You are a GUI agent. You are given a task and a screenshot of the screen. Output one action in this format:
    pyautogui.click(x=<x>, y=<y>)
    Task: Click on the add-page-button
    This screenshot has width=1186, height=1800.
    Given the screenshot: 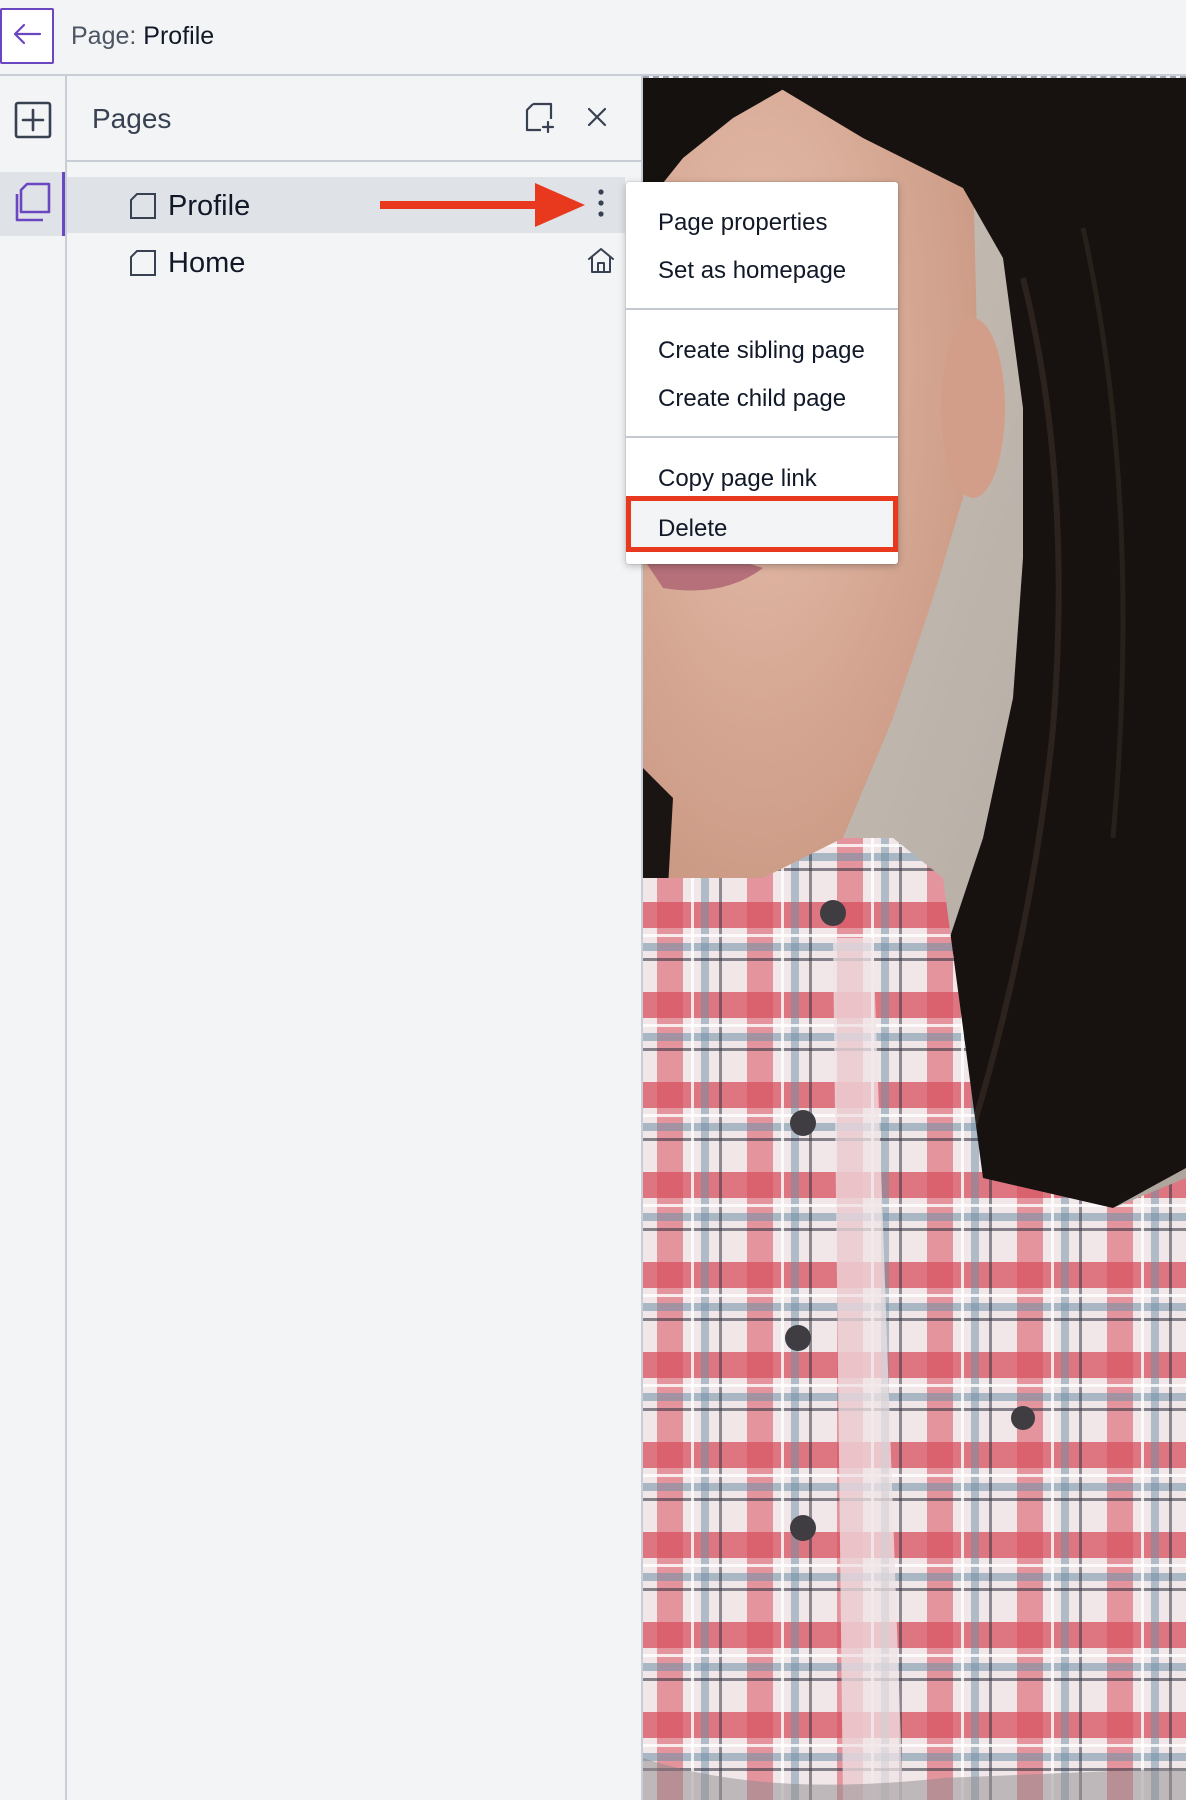 What is the action you would take?
    pyautogui.click(x=540, y=119)
    